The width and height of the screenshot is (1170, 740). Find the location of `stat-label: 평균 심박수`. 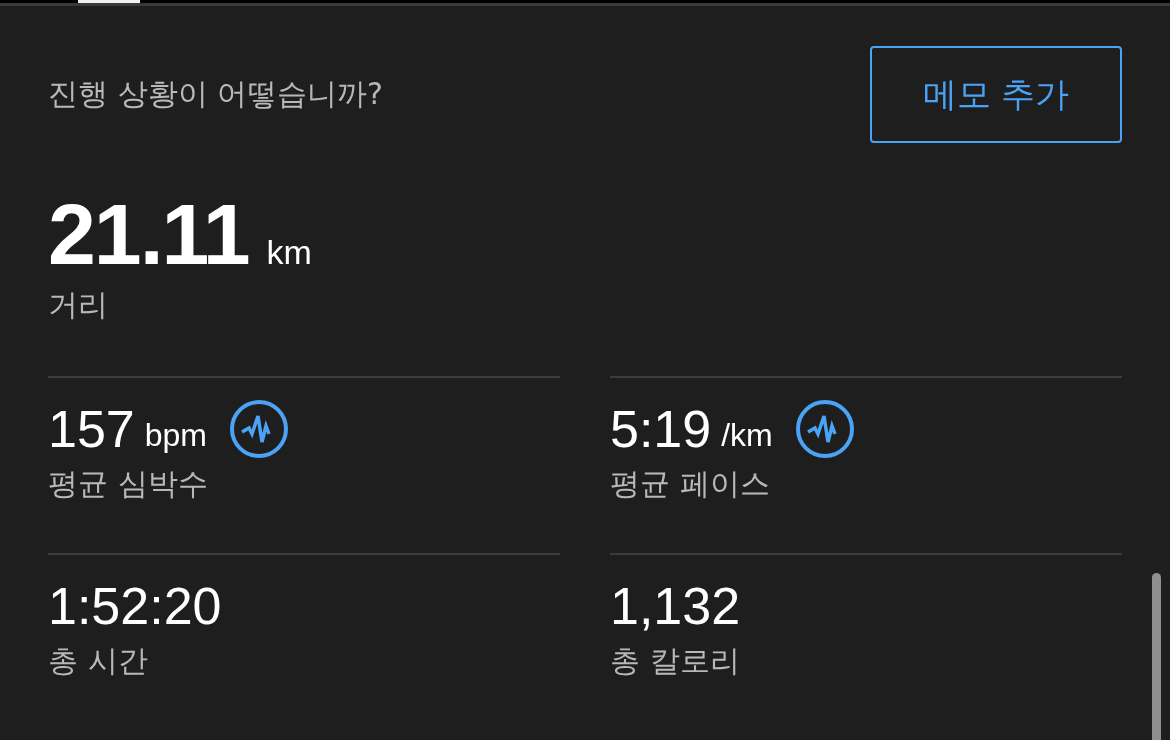

stat-label: 평균 심박수 is located at coordinates (128, 484).